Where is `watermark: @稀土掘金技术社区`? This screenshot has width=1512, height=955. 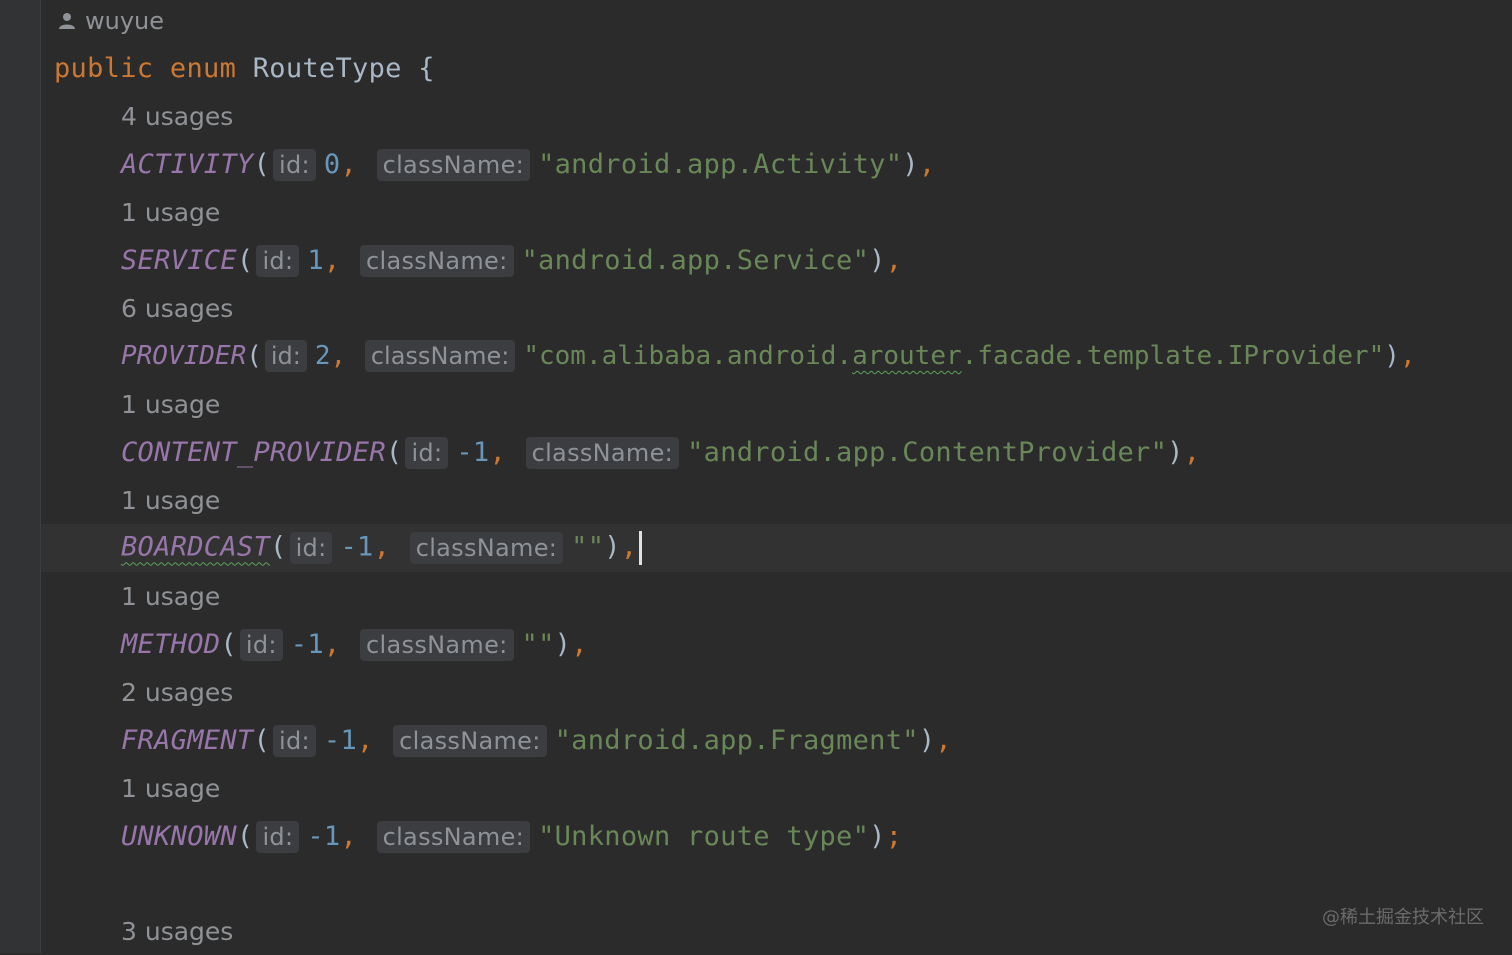 watermark: @稀土掘金技术社区 is located at coordinates (1403, 917).